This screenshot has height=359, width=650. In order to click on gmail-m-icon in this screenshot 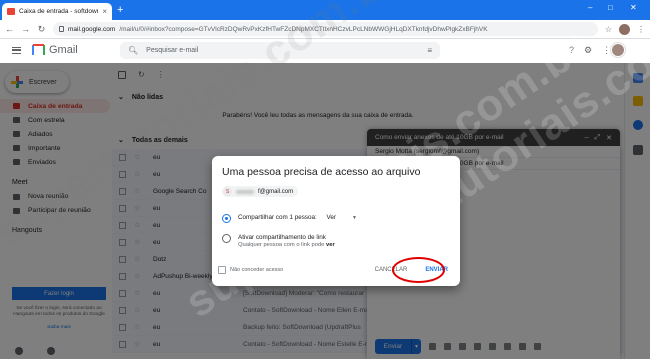, I will do `click(38, 50)`.